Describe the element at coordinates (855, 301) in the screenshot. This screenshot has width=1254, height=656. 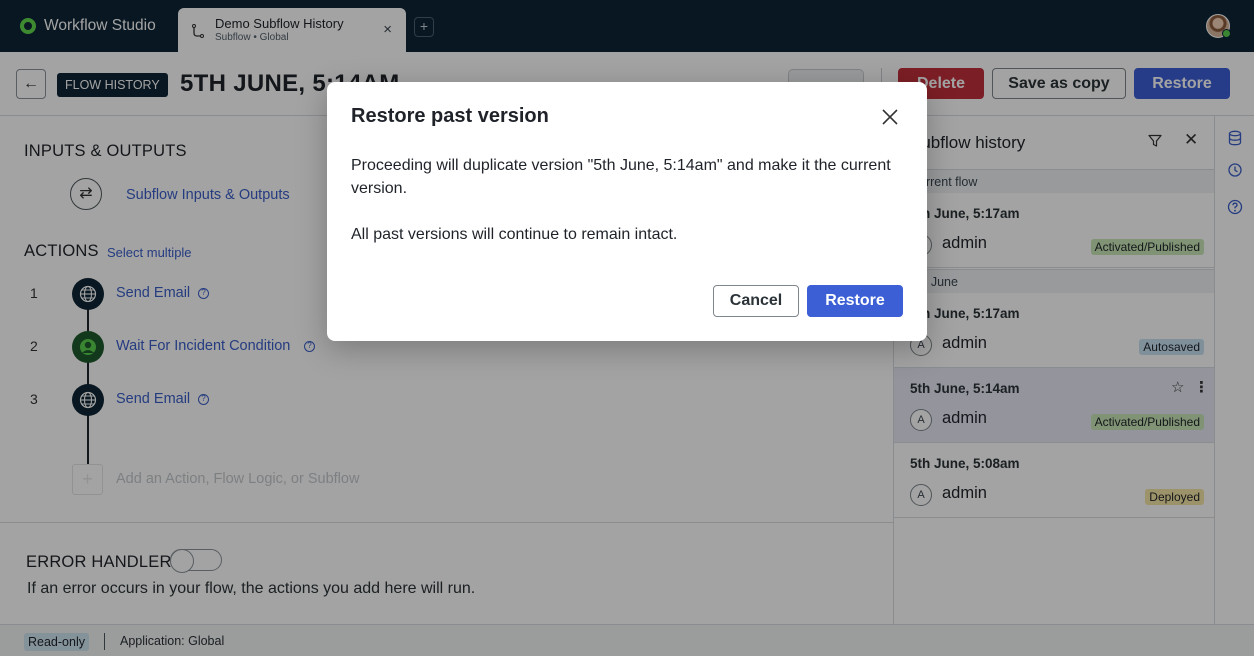
I see `confirm-restore-button: Restore` at that location.